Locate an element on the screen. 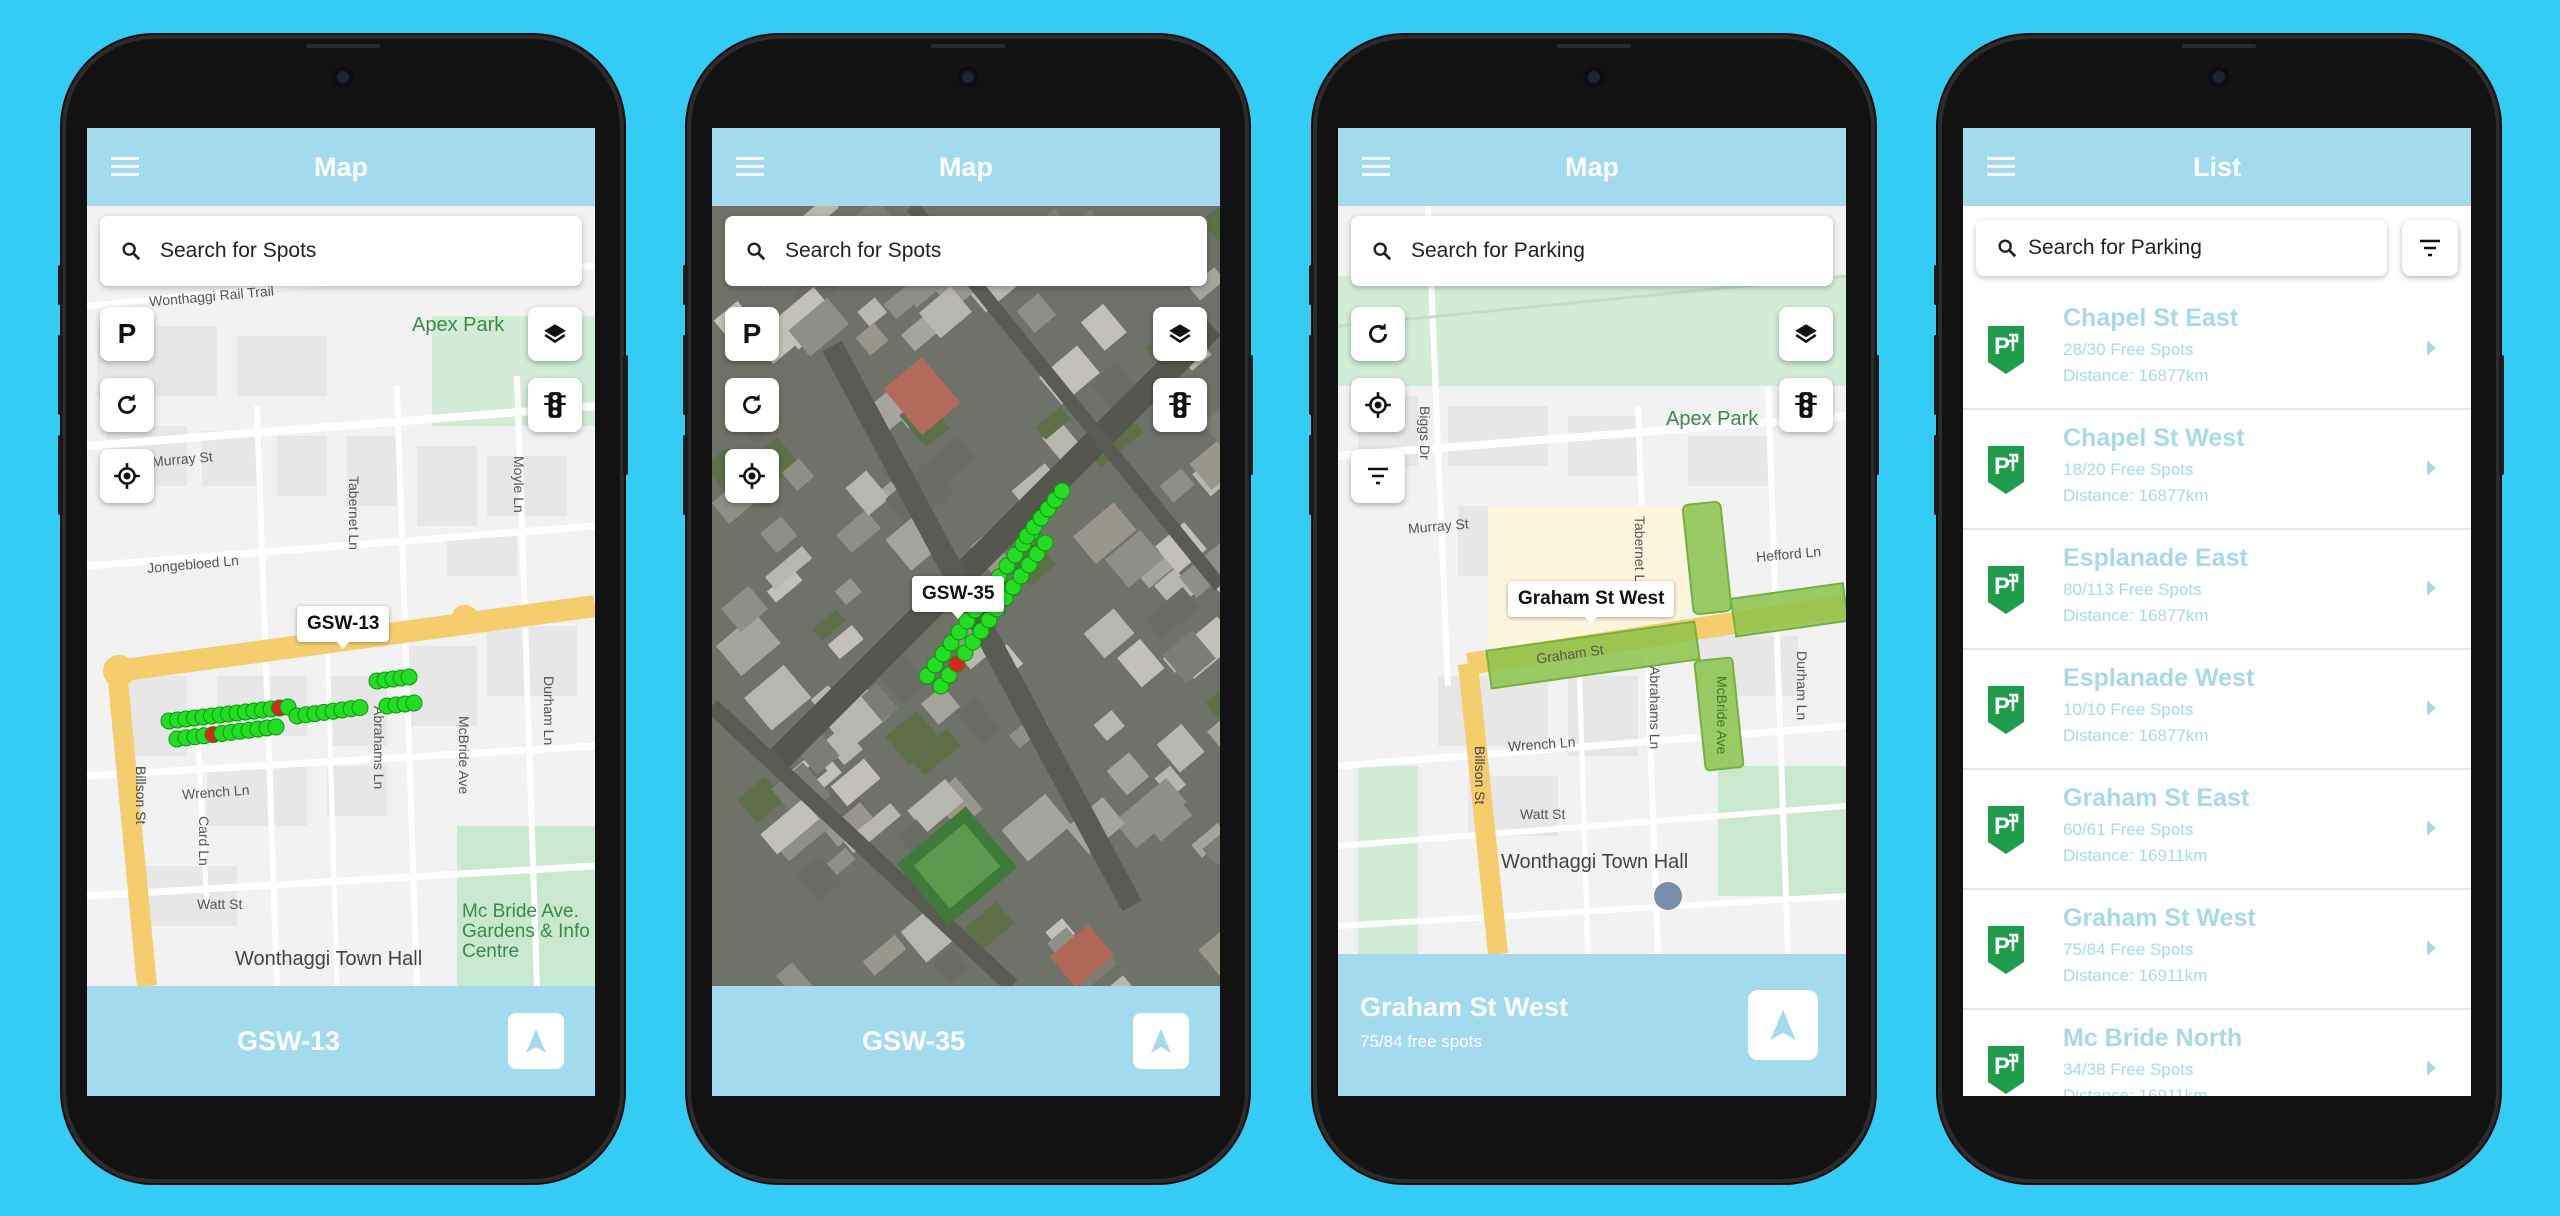  list-item-name: Chapel St East is located at coordinates (2151, 318).